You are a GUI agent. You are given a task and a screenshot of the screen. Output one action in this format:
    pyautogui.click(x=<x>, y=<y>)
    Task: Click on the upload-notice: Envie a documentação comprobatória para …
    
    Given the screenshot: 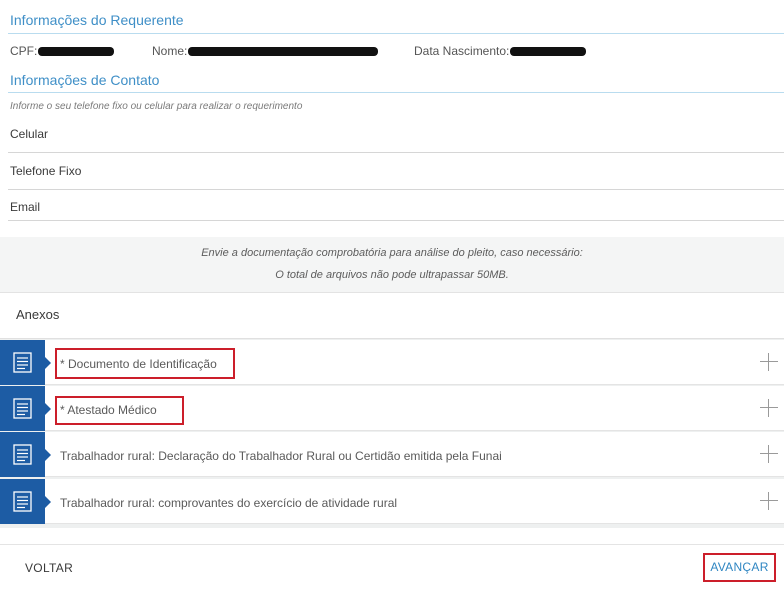 What is the action you would take?
    pyautogui.click(x=392, y=265)
    